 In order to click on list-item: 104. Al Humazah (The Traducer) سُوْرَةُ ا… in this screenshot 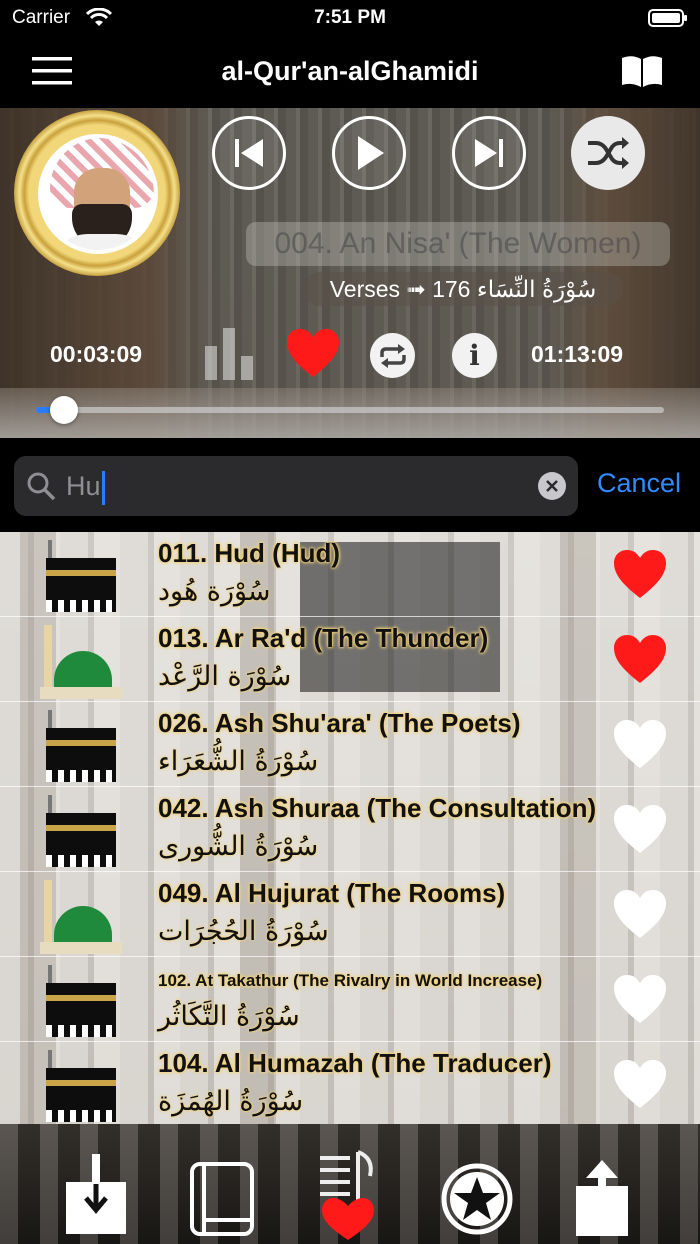, I will do `click(350, 1083)`.